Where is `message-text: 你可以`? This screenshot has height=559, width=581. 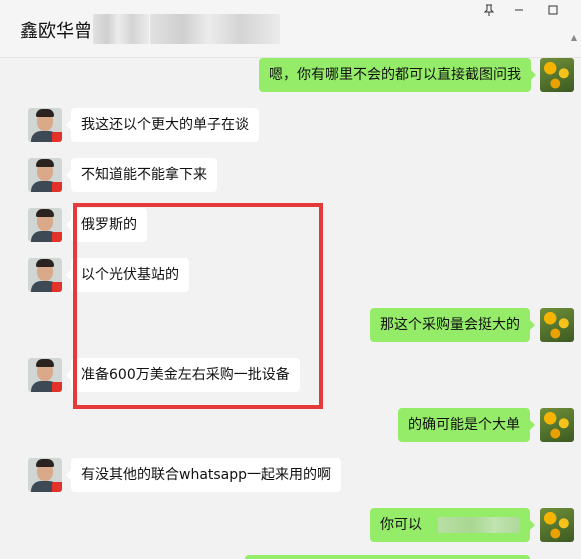 message-text: 你可以 is located at coordinates (401, 525).